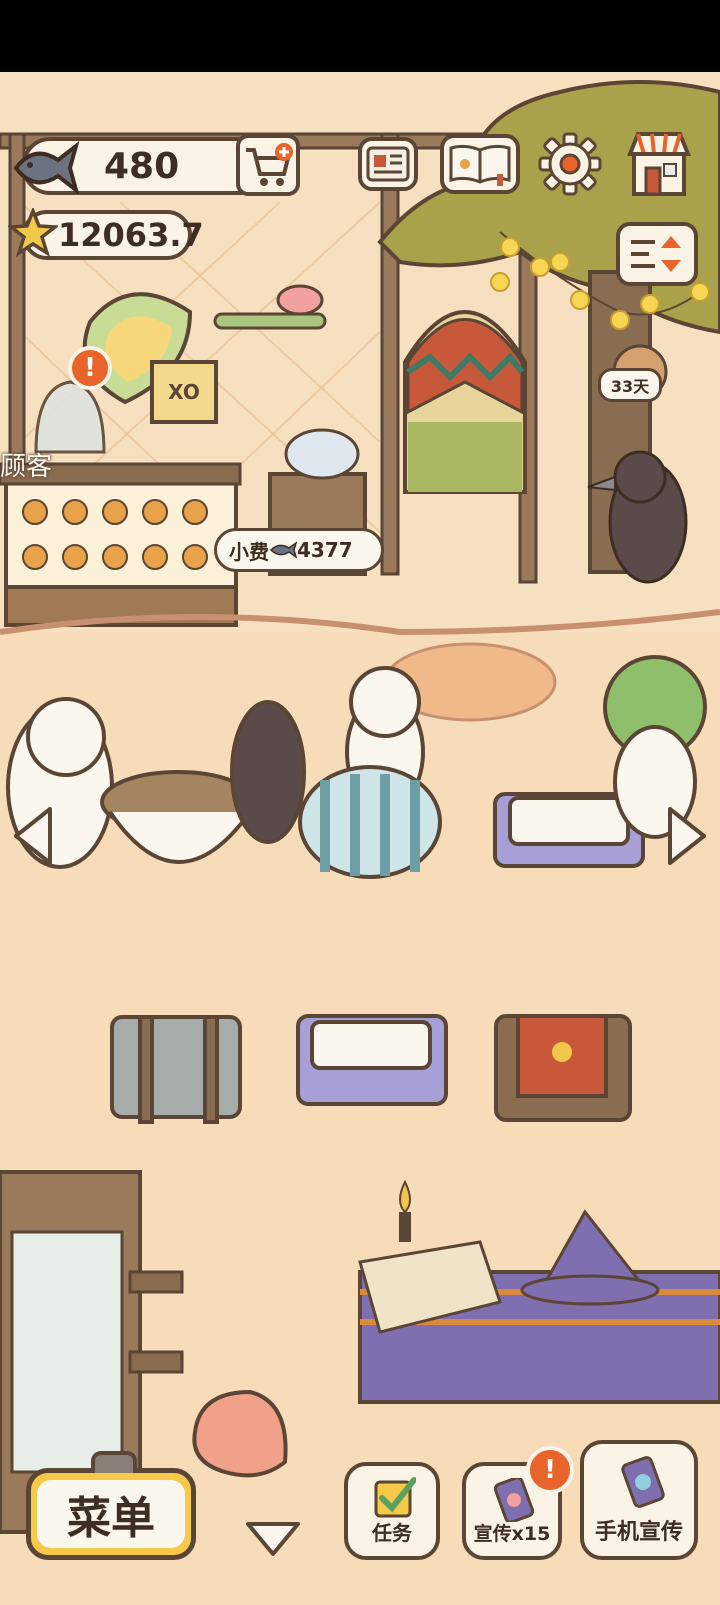  I want to click on tasks-label: 任务, so click(392, 1533).